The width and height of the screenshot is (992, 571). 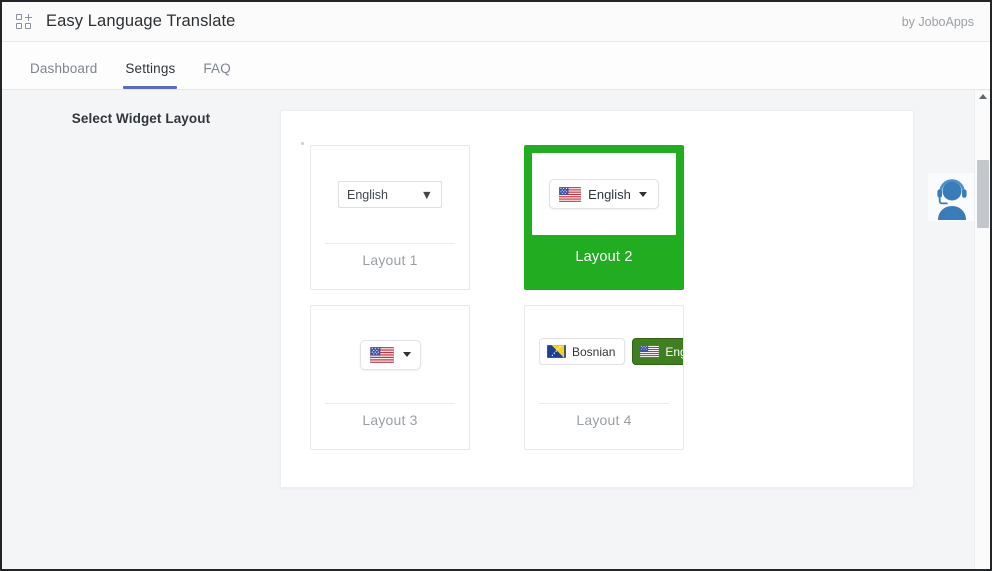 What do you see at coordinates (216, 75) in the screenshot?
I see `tab-faq: FAQ` at bounding box center [216, 75].